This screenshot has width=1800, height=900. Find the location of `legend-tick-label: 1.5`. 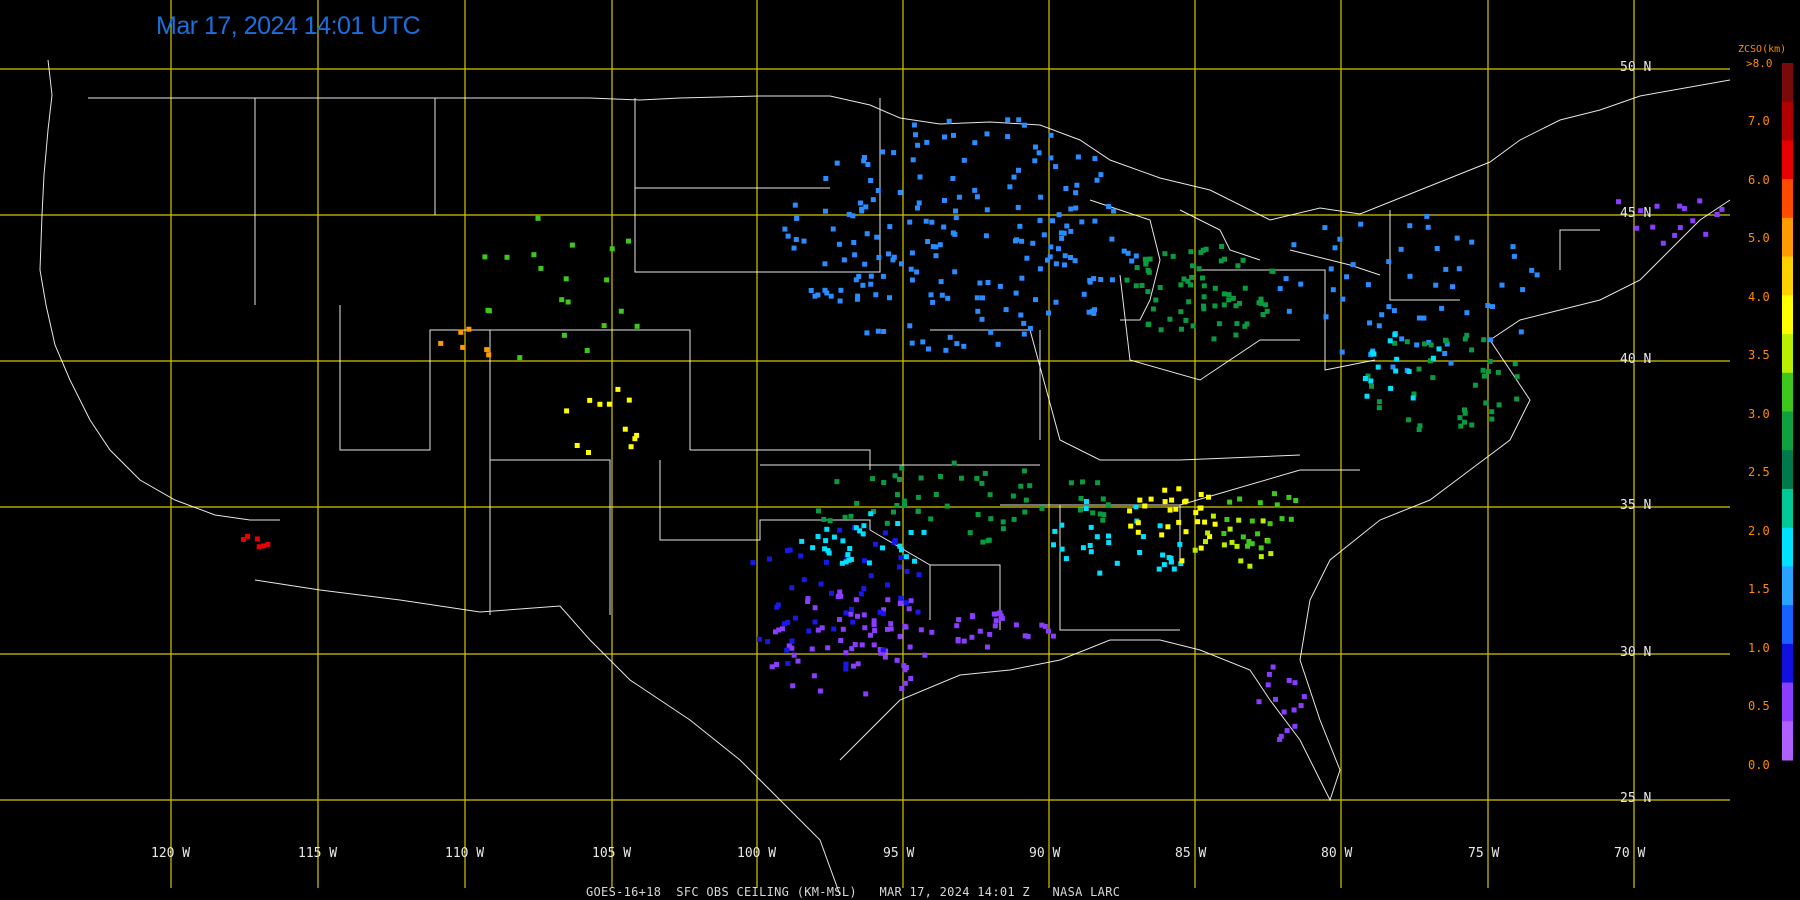

legend-tick-label: 1.5 is located at coordinates (1759, 589).